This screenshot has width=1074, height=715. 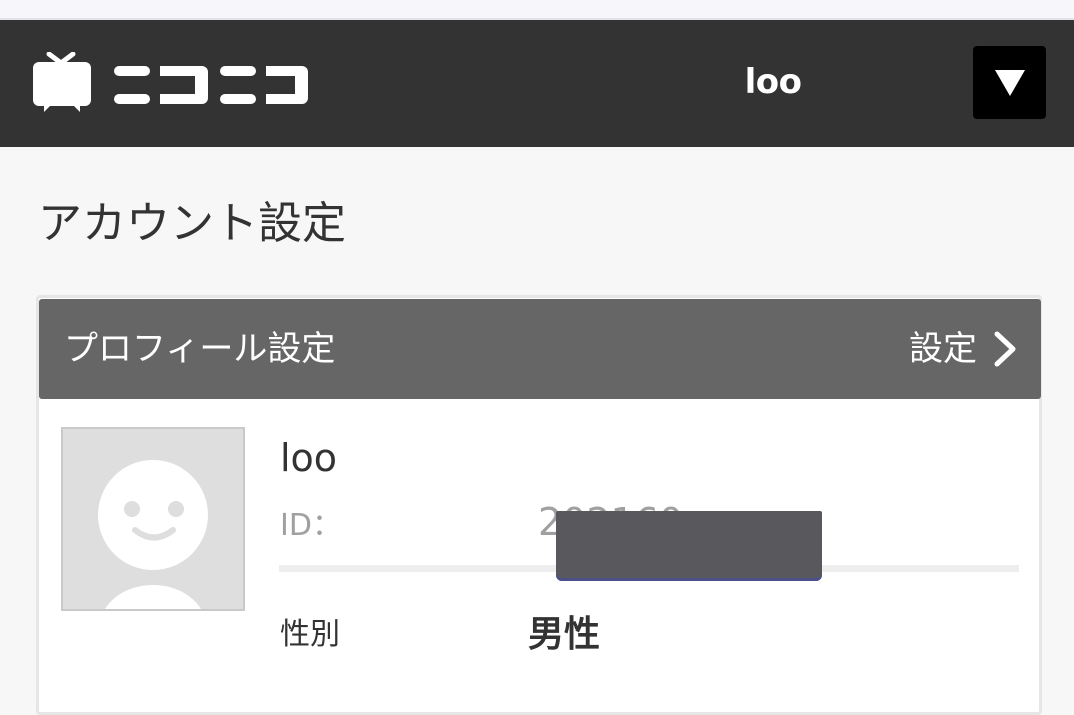 What do you see at coordinates (309, 458) in the screenshot?
I see `profile-name: loo` at bounding box center [309, 458].